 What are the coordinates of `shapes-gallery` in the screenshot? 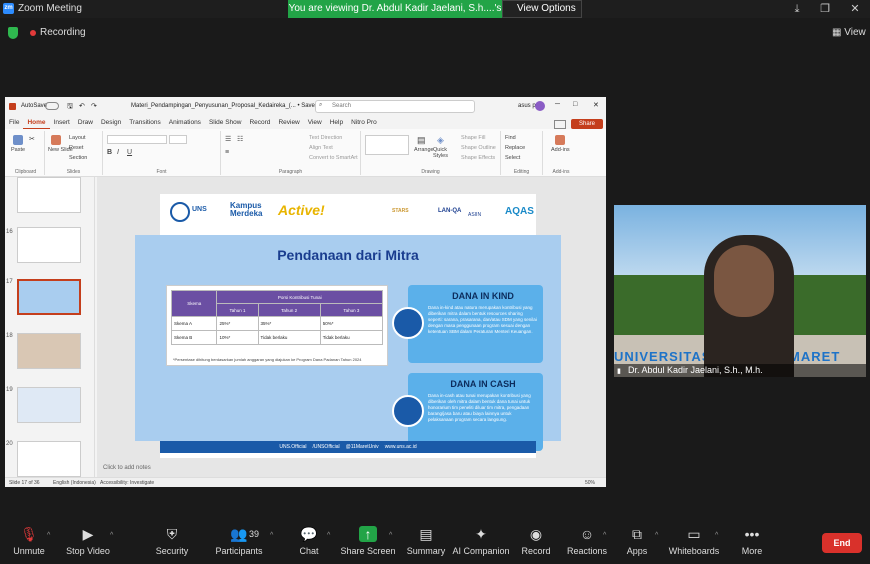 It's located at (387, 145).